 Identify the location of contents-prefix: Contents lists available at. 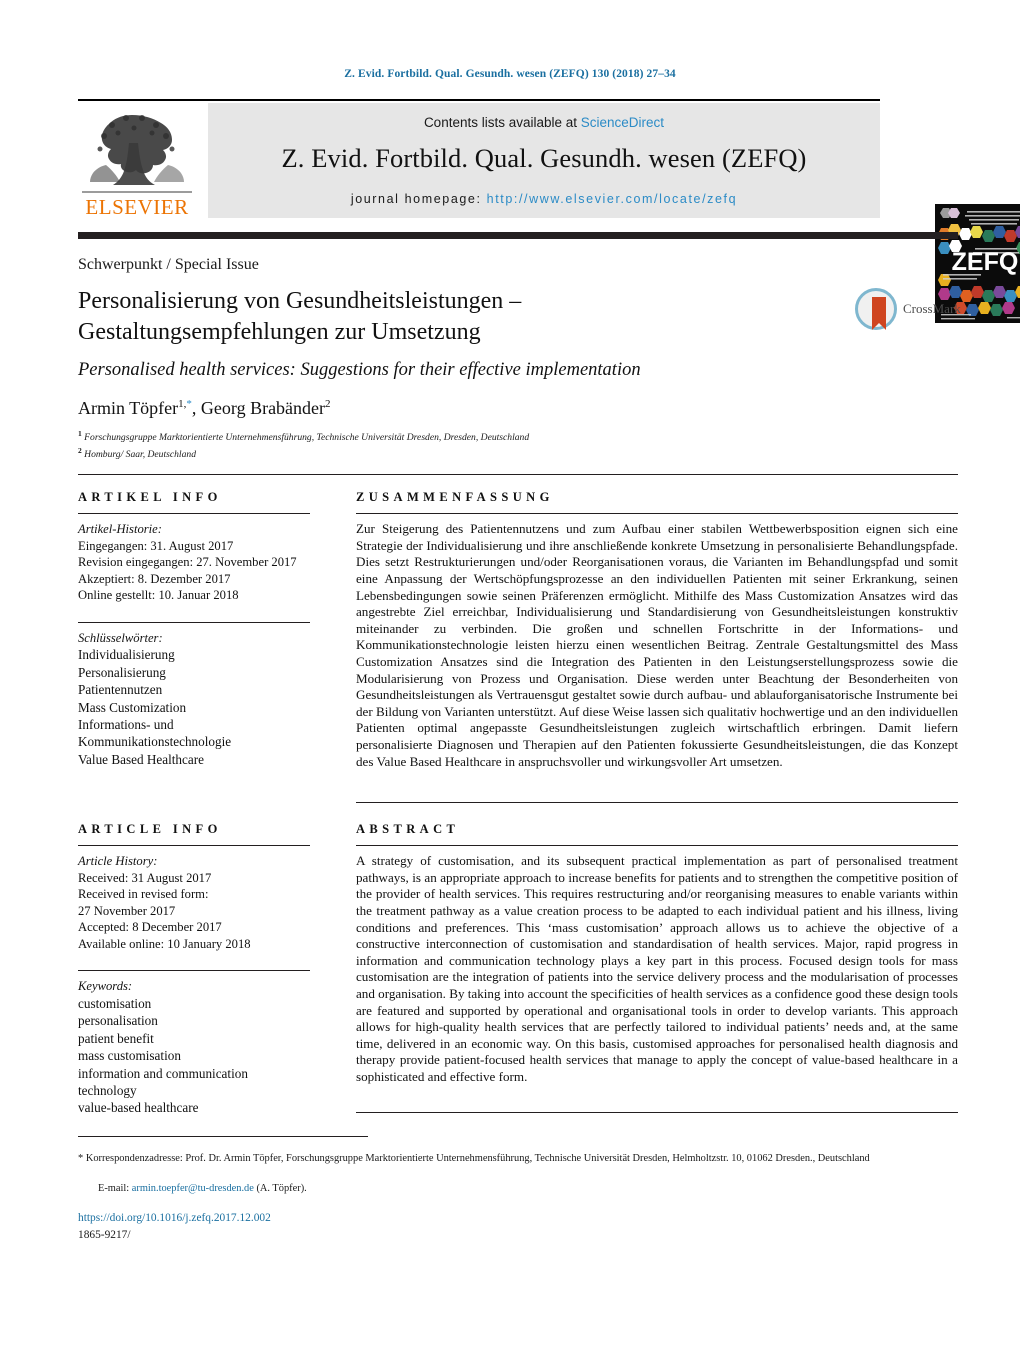
(502, 122).